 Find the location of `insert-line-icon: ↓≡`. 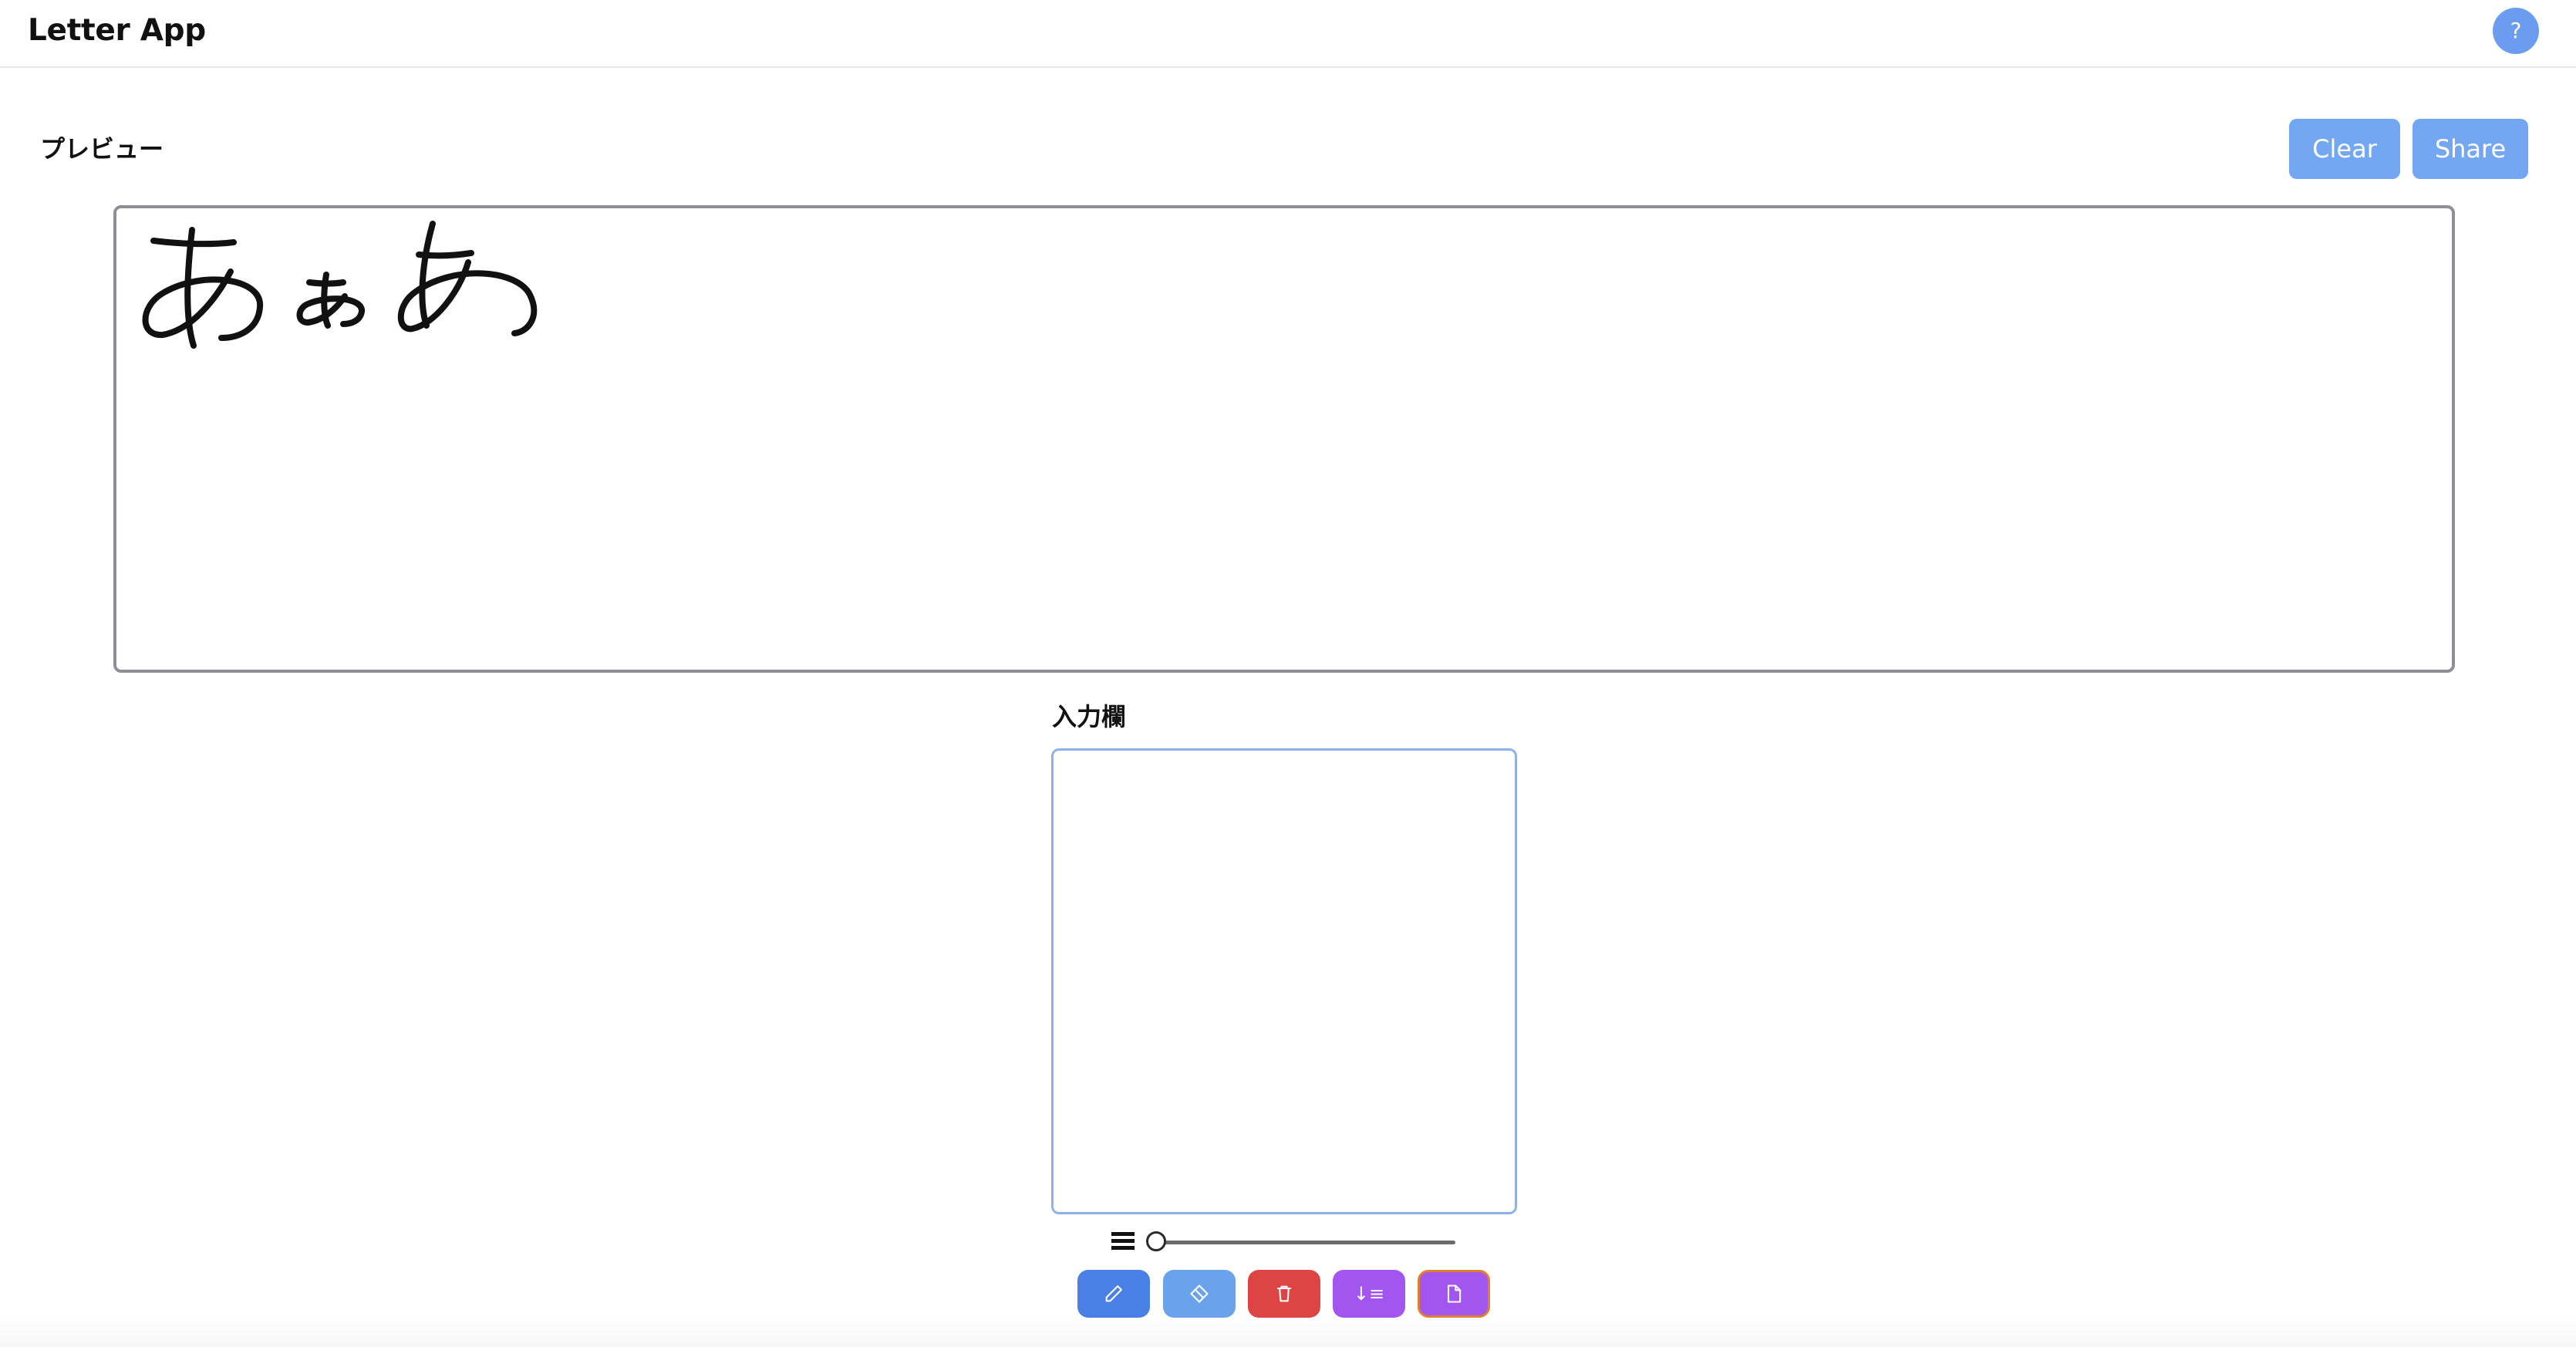

insert-line-icon: ↓≡ is located at coordinates (1369, 1294).